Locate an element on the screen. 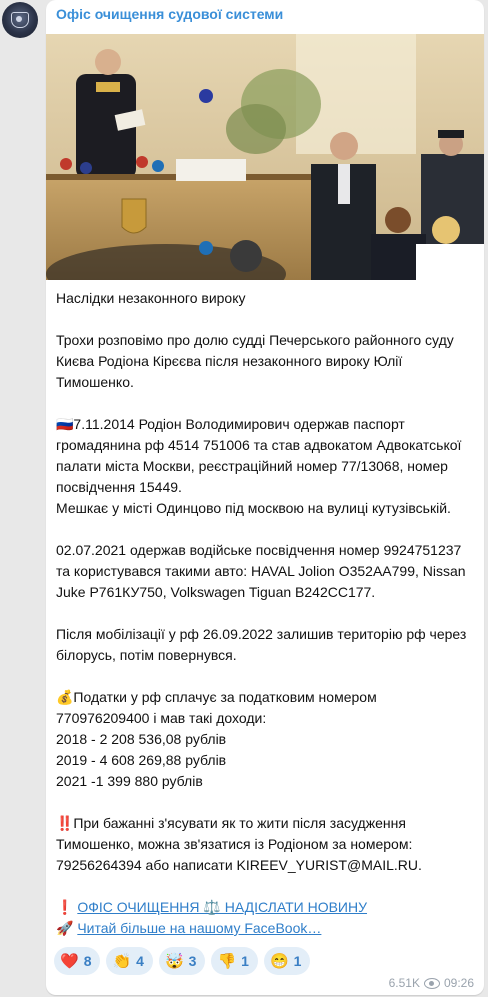 Image resolution: width=488 pixels, height=997 pixels. reaction-count: 4 is located at coordinates (140, 961).